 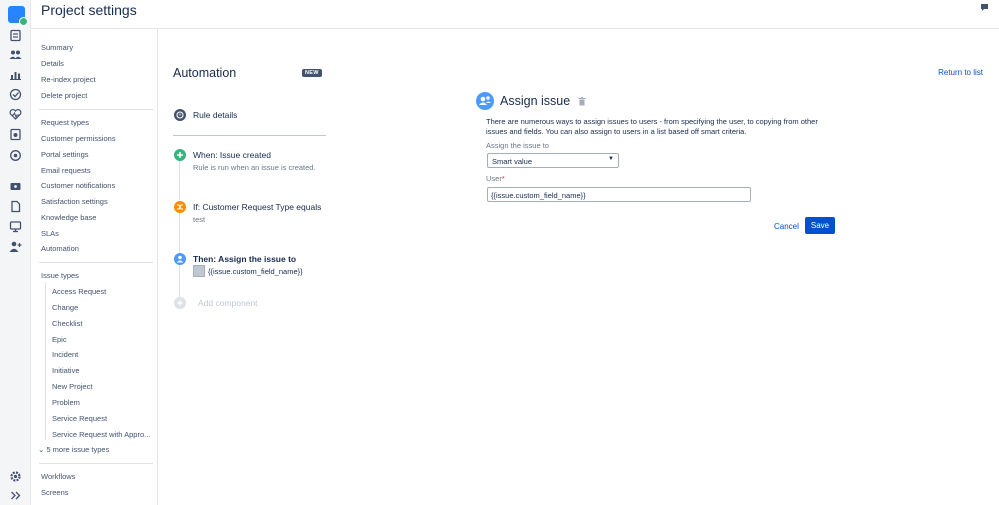 What do you see at coordinates (180, 115) in the screenshot?
I see `rule-details-icon` at bounding box center [180, 115].